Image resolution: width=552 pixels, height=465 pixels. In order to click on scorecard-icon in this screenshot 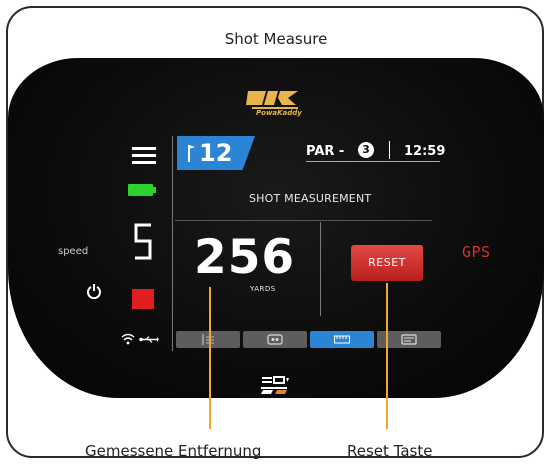, I will do `click(275, 339)`.